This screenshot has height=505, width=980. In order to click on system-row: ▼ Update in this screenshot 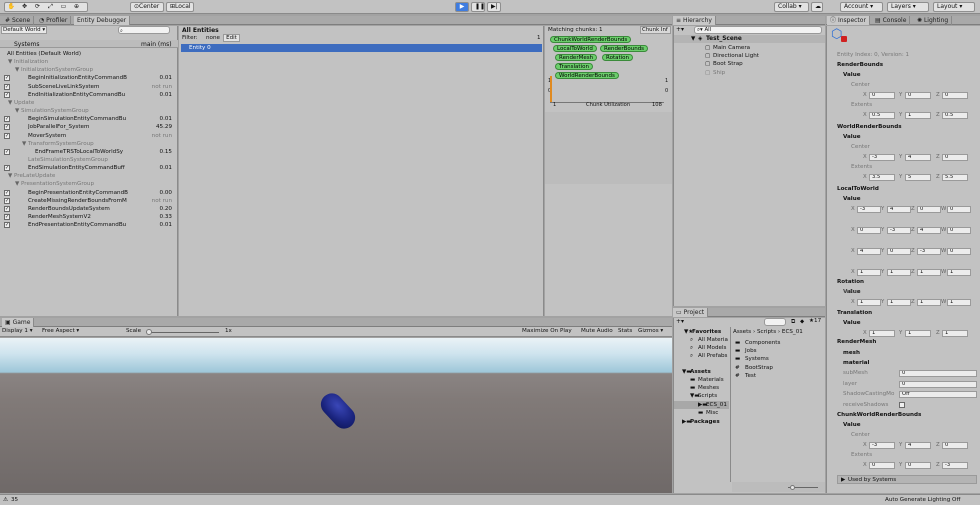, I will do `click(89, 103)`.